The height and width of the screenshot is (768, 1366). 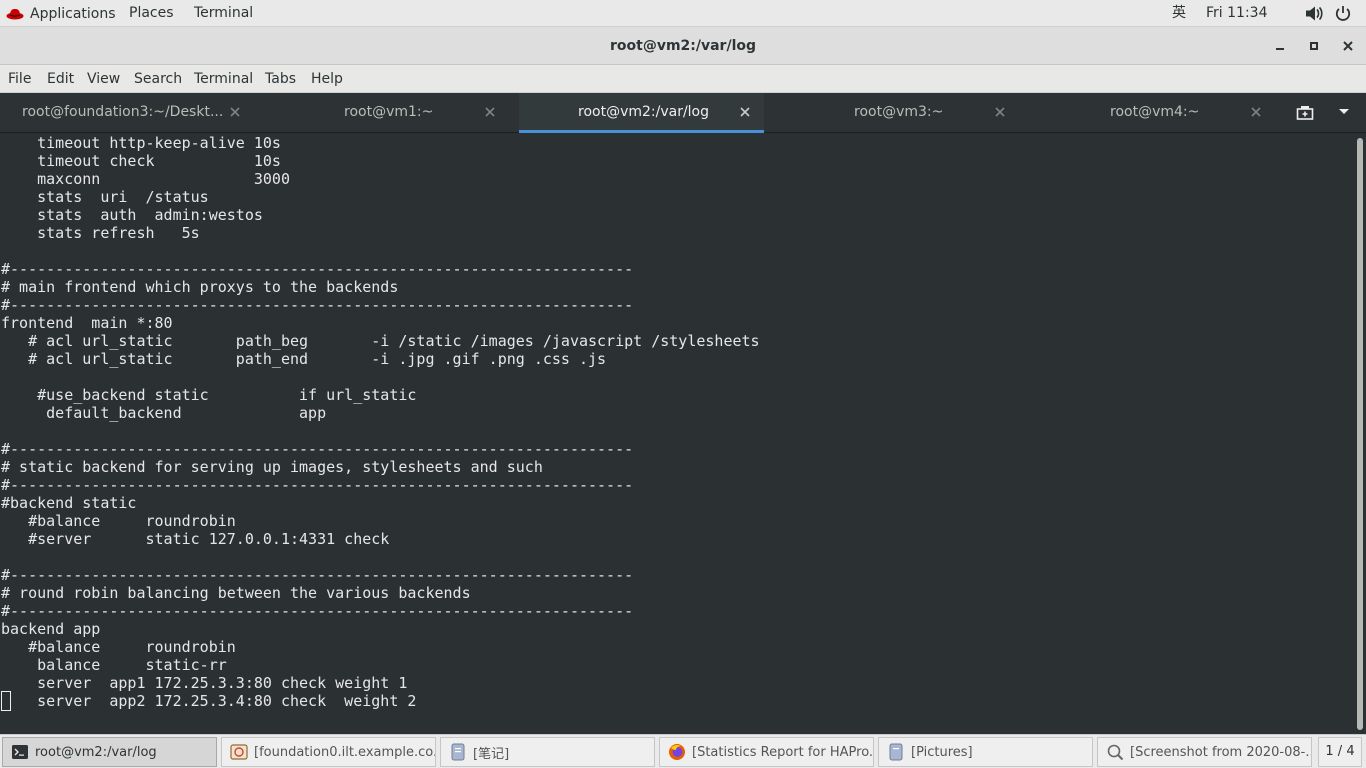 What do you see at coordinates (491, 754) in the screenshot?
I see `taskbar-item-label: [笔记]` at bounding box center [491, 754].